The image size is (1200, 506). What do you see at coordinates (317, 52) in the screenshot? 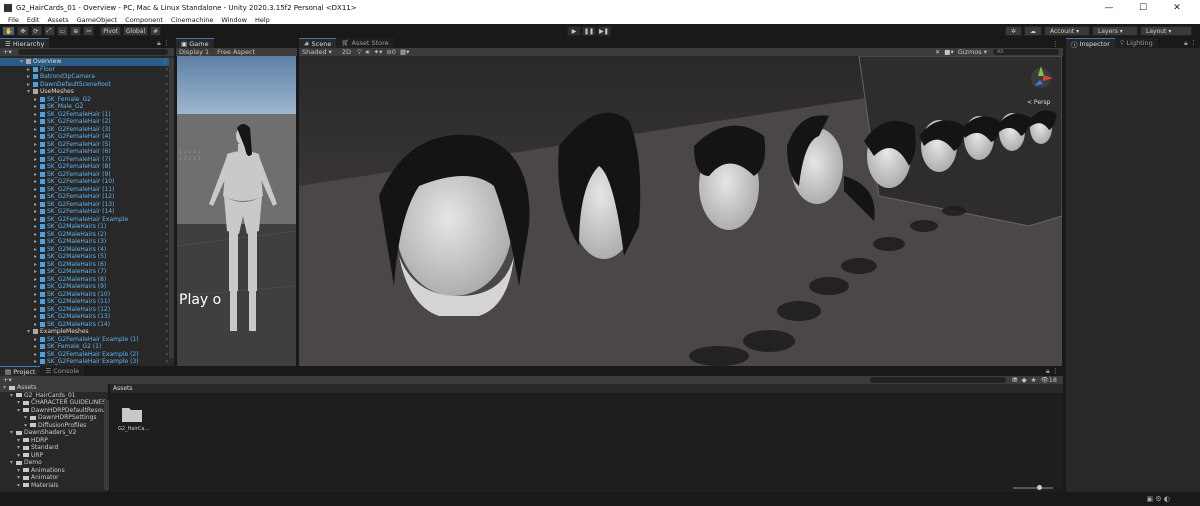
I see `shading-dropdown: Shaded ▾` at bounding box center [317, 52].